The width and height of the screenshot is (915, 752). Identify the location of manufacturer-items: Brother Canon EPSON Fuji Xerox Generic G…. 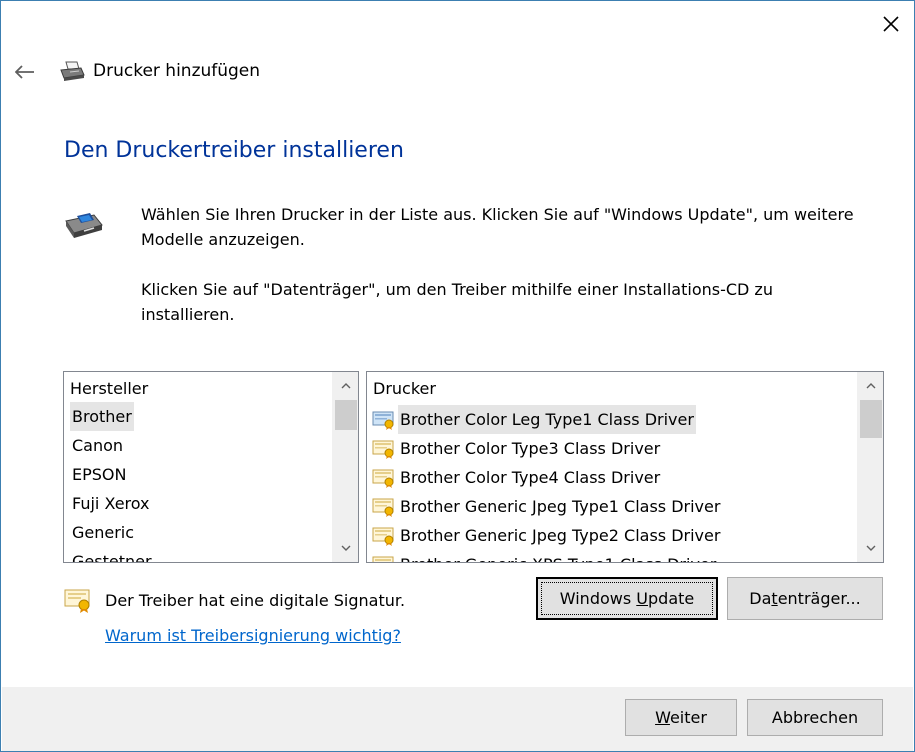
(198, 482).